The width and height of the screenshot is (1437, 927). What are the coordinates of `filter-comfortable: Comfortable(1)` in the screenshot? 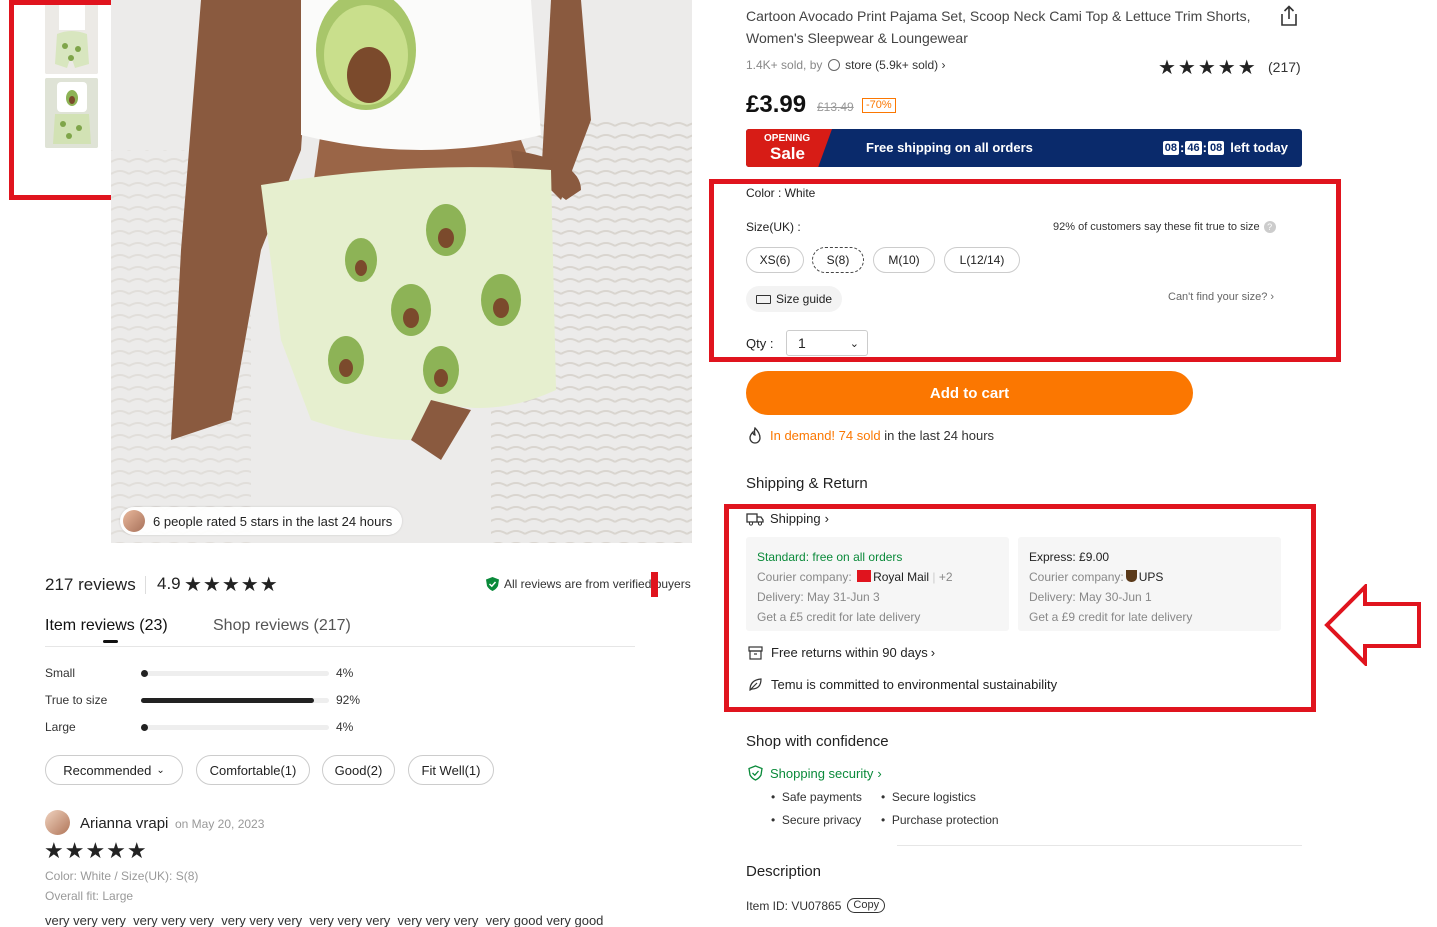 It's located at (253, 770).